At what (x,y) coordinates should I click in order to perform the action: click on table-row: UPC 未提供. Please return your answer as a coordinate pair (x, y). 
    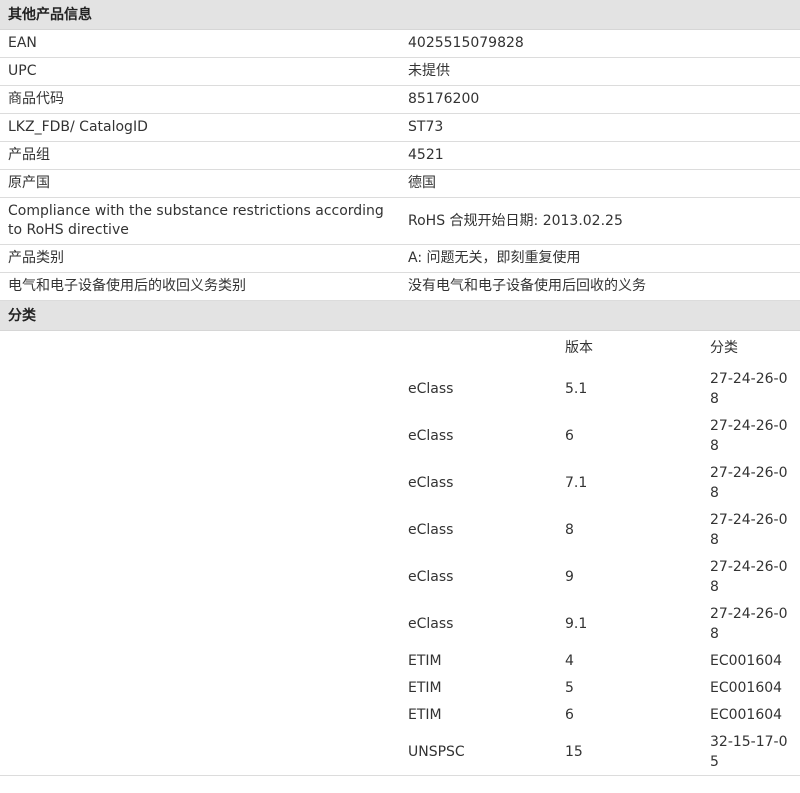
    Looking at the image, I should click on (400, 71).